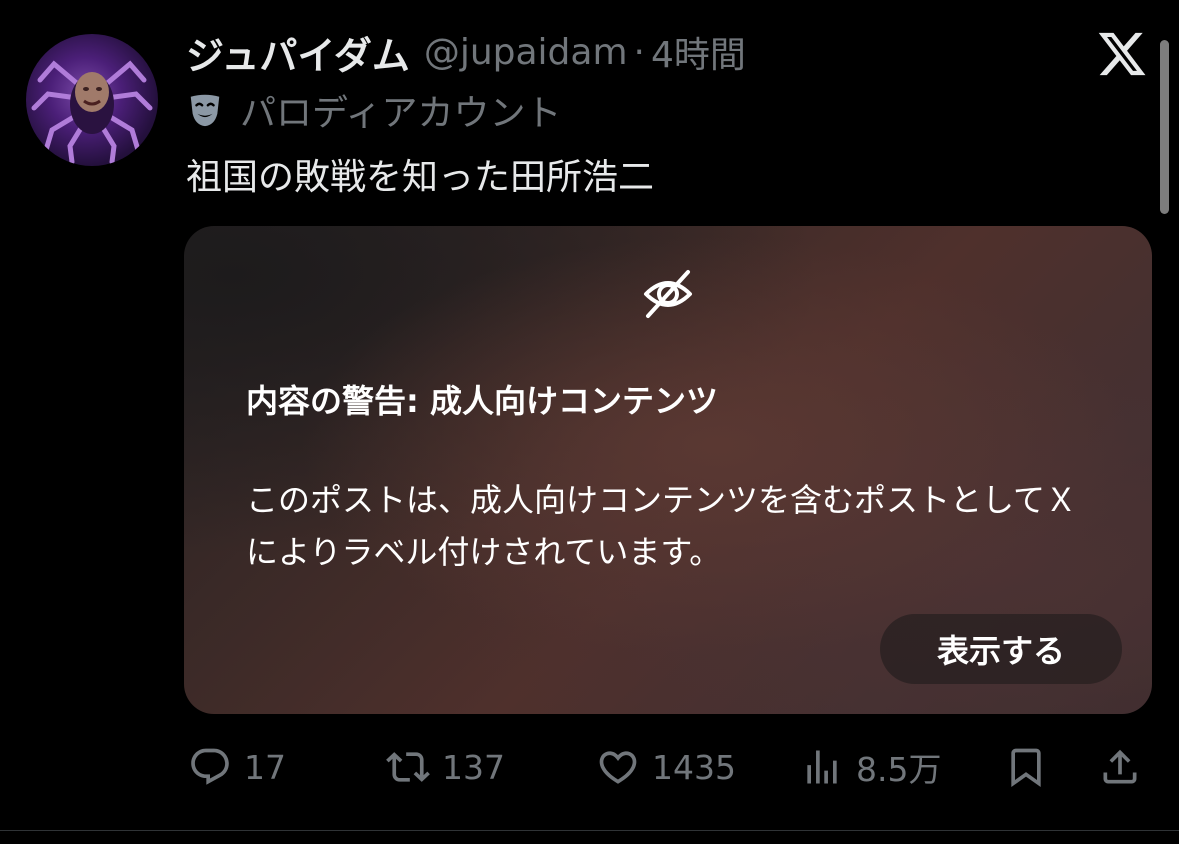  I want to click on repost-icon, so click(408, 767).